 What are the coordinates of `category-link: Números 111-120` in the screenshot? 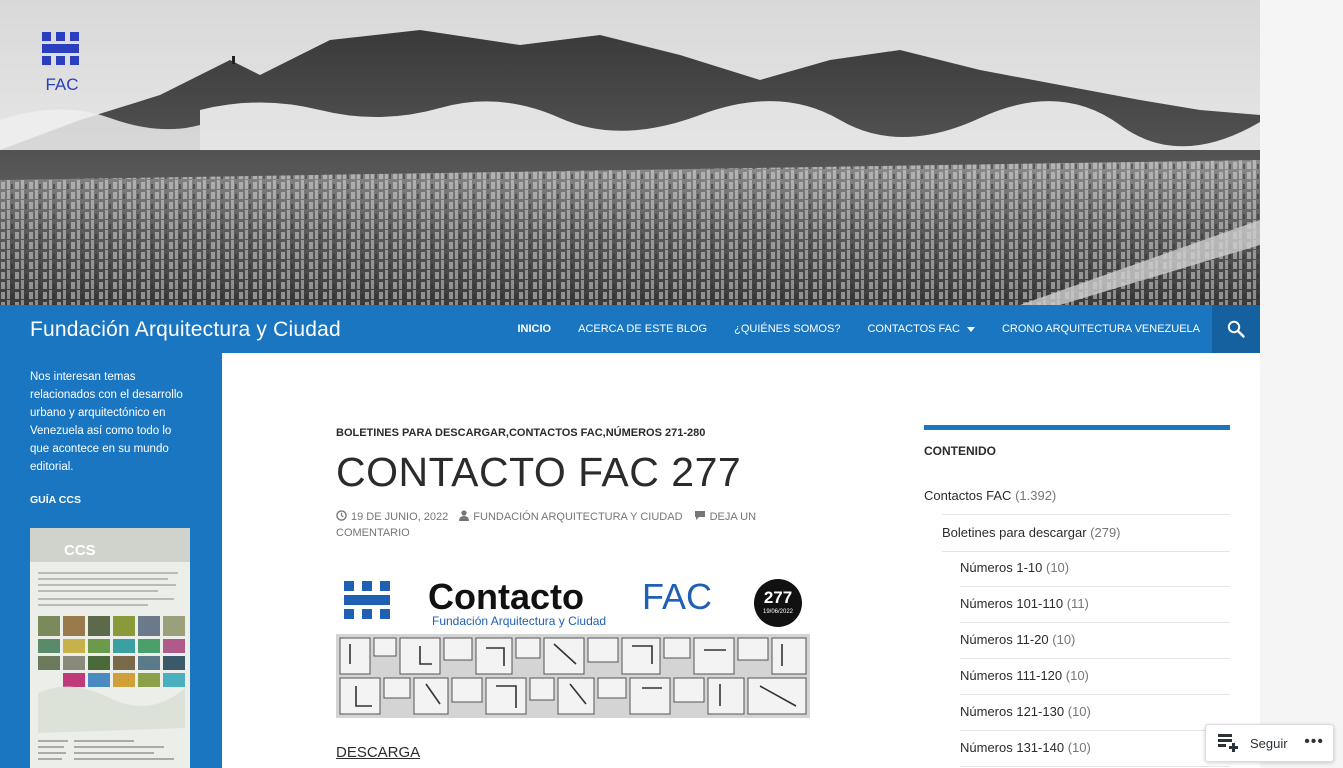 It's located at (1011, 675).